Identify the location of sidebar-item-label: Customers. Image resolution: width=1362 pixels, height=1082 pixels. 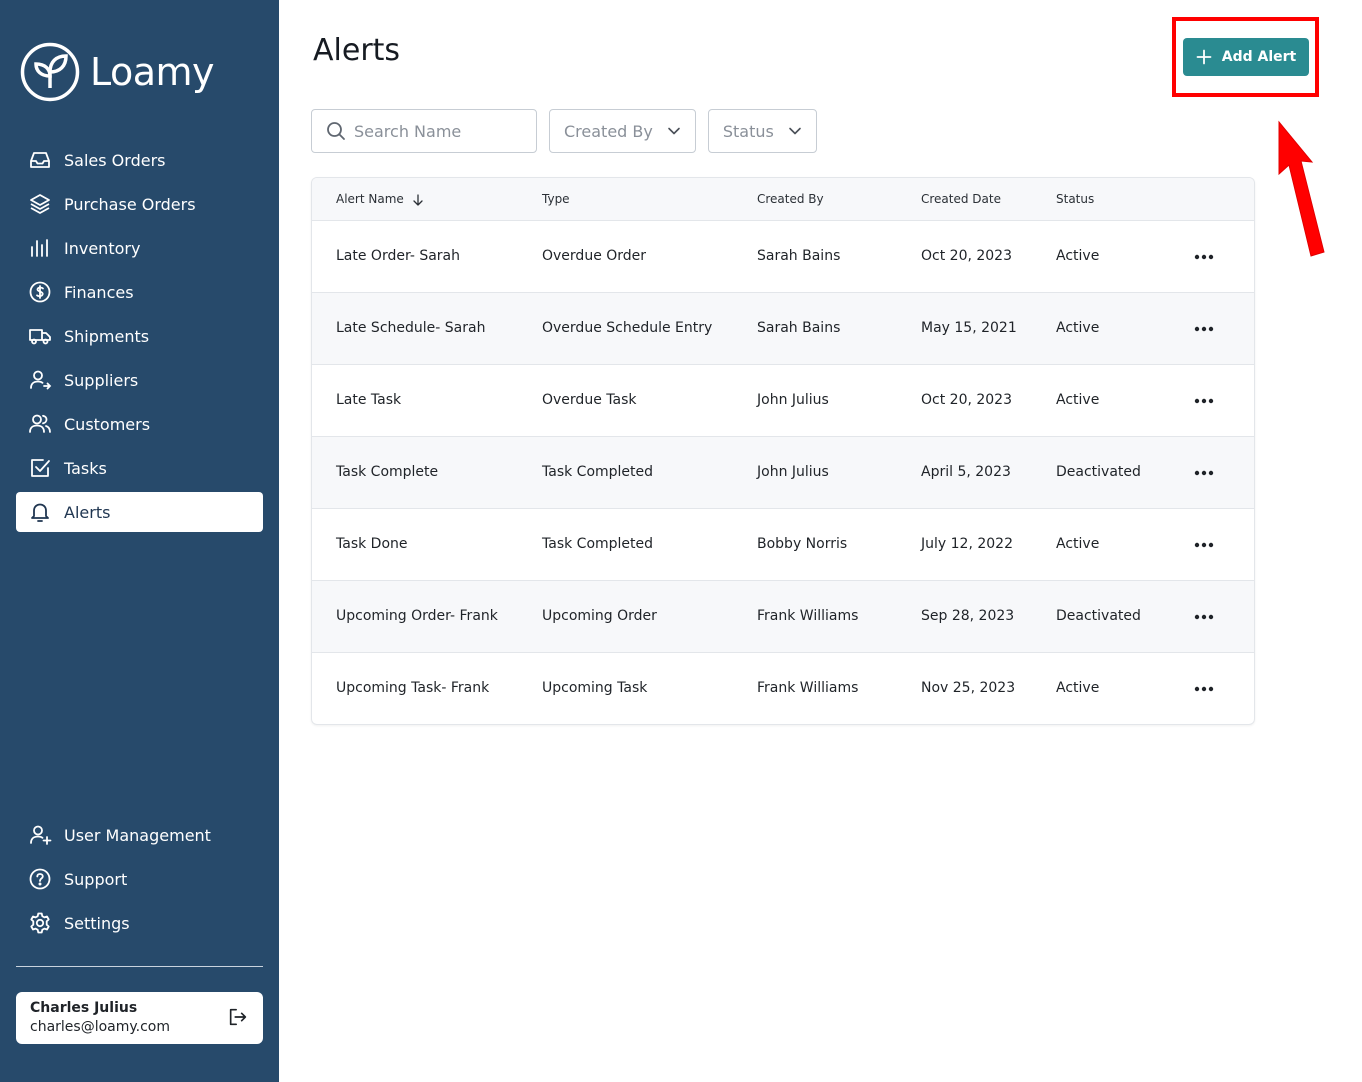
(107, 424).